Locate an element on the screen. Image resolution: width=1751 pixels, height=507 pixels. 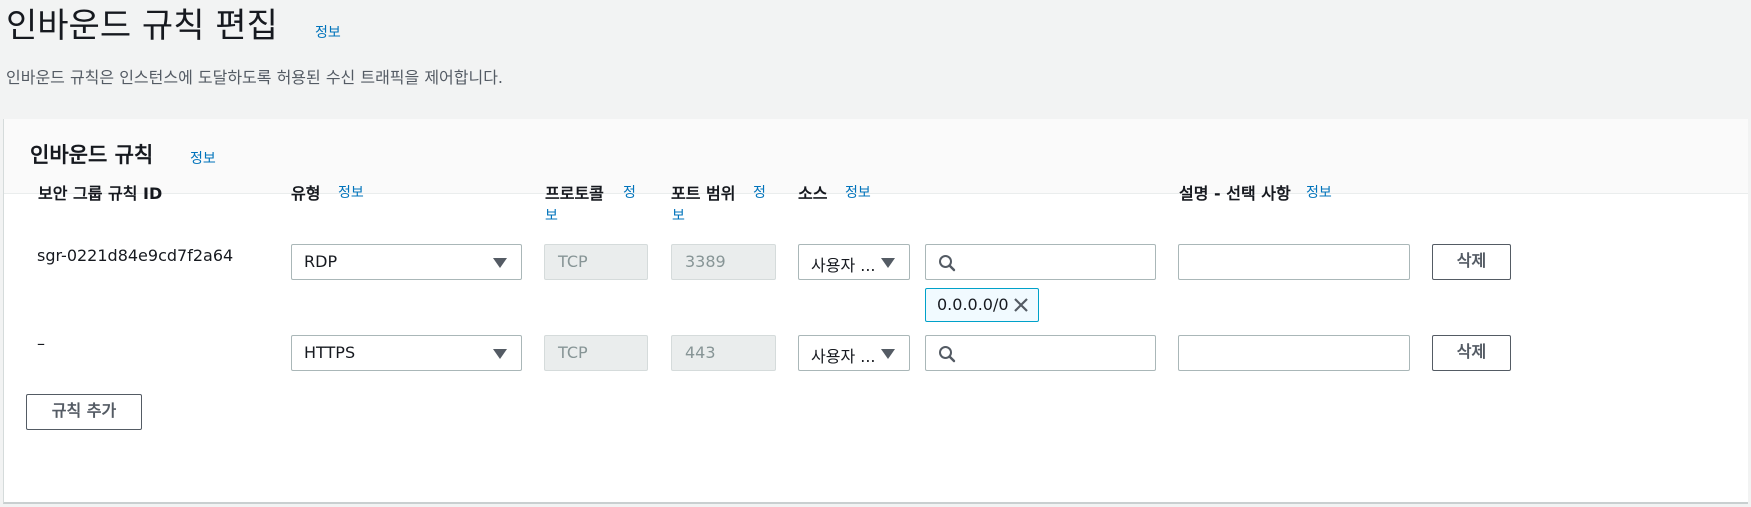
column-header-rule-id: 보안 그룹 규칙 ID is located at coordinates (100, 193).